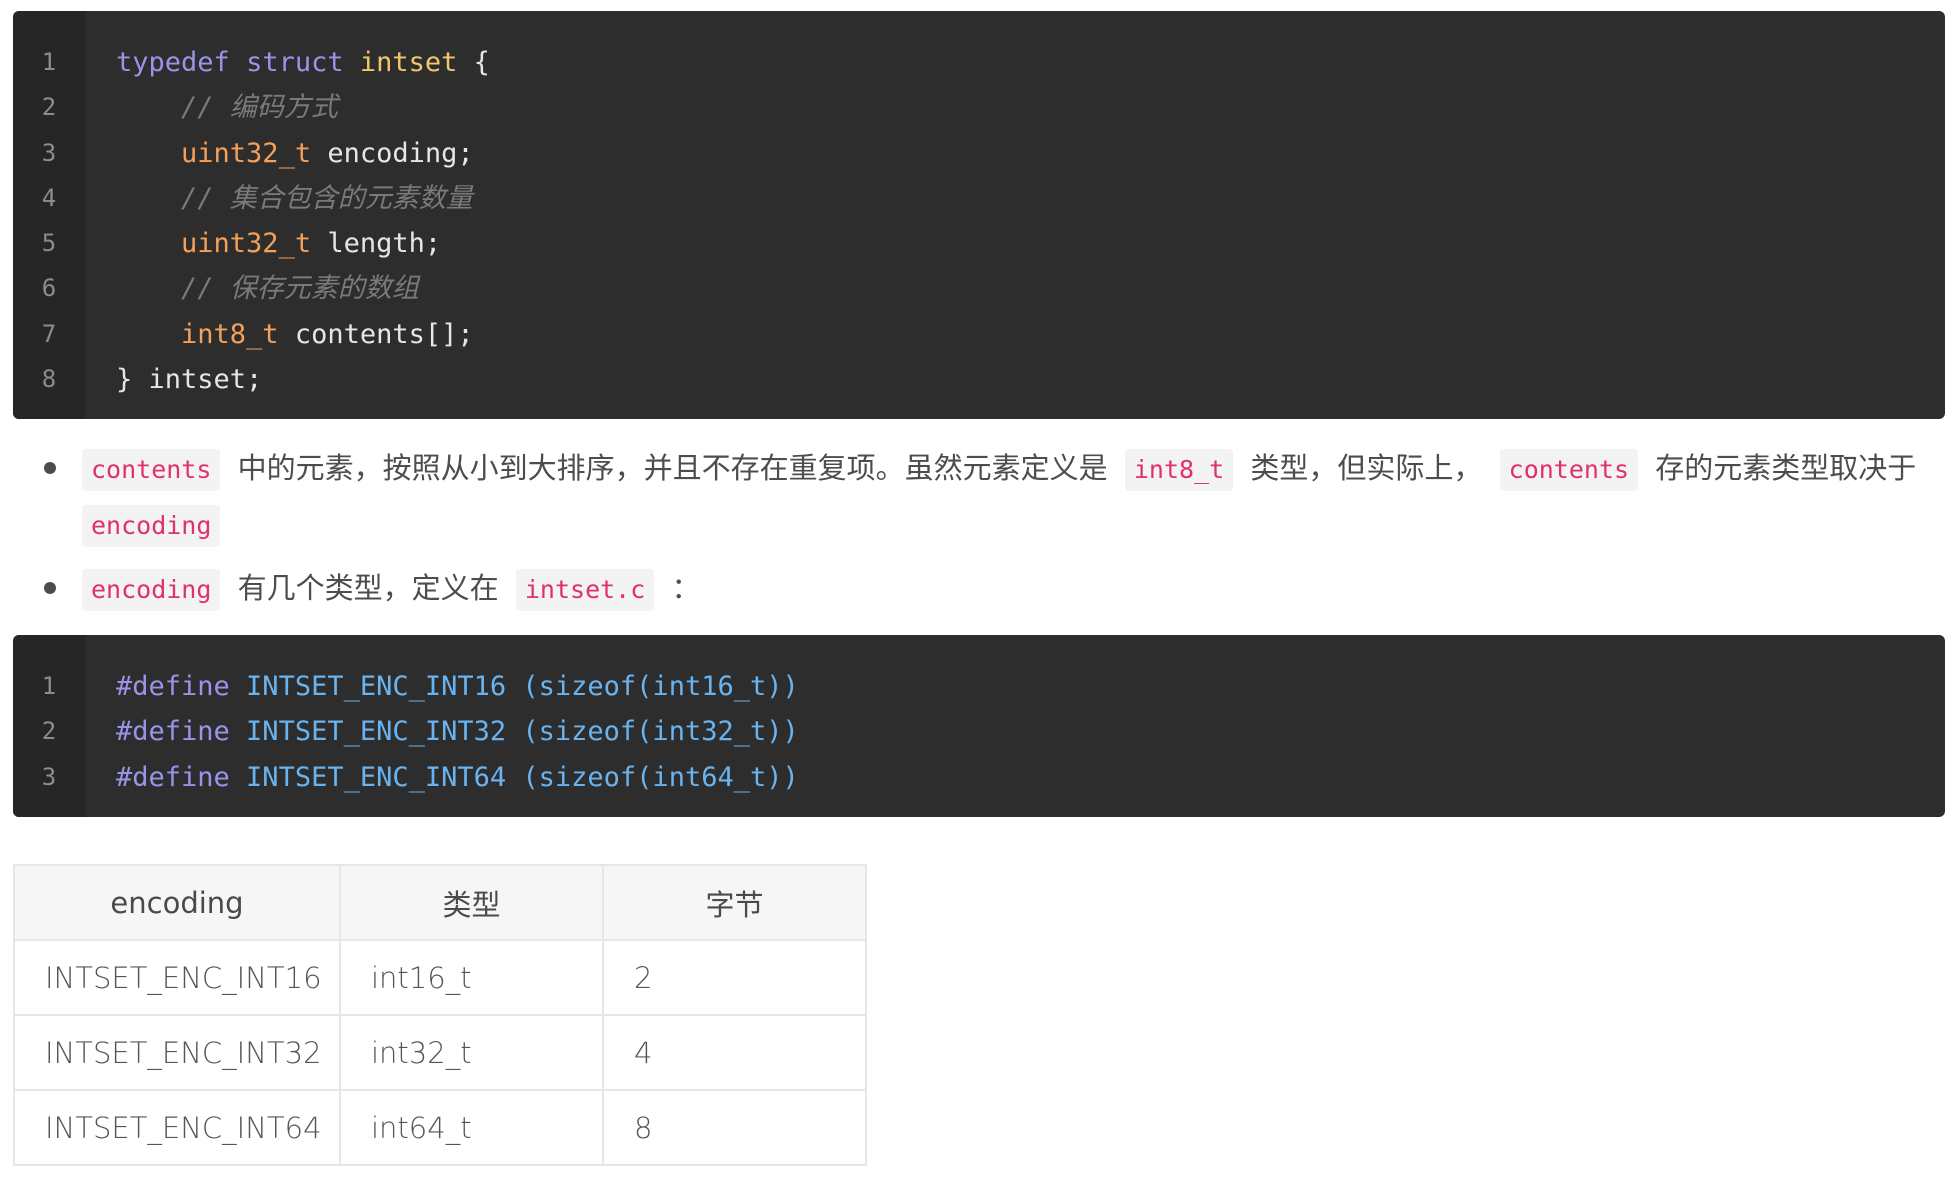 The image size is (1948, 1191). Describe the element at coordinates (734, 1127) in the screenshot. I see `cell-bytes: 8` at that location.